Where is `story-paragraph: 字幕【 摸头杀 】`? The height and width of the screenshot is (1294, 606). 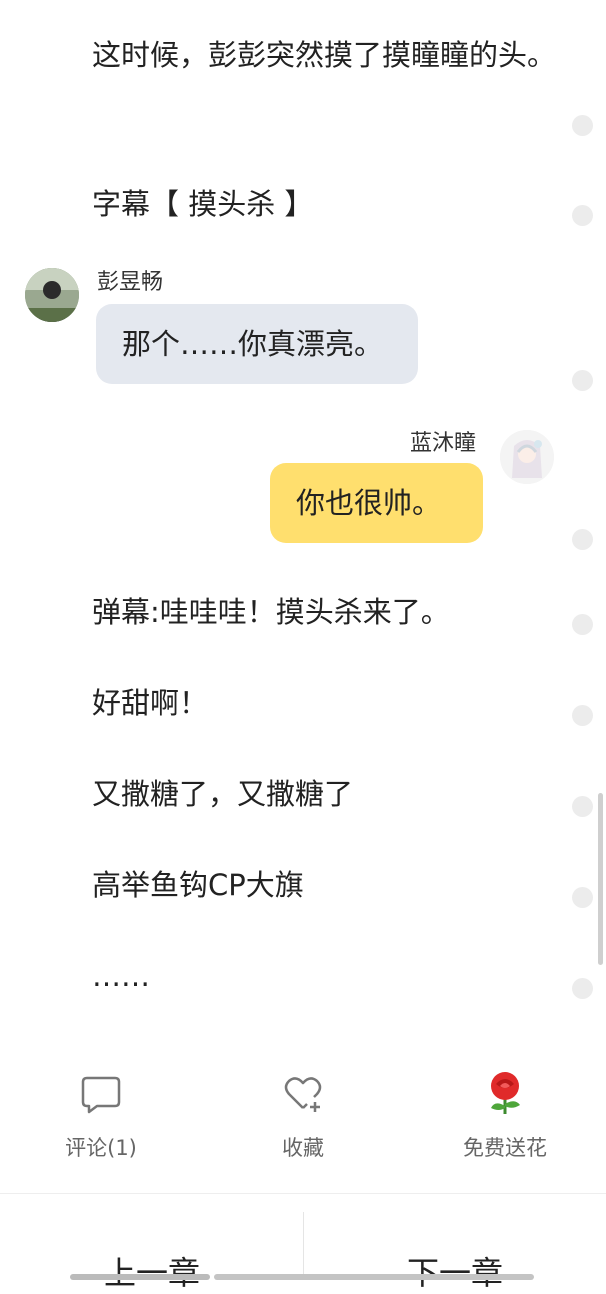
story-paragraph: 字幕【 摸头杀 】 is located at coordinates (203, 204).